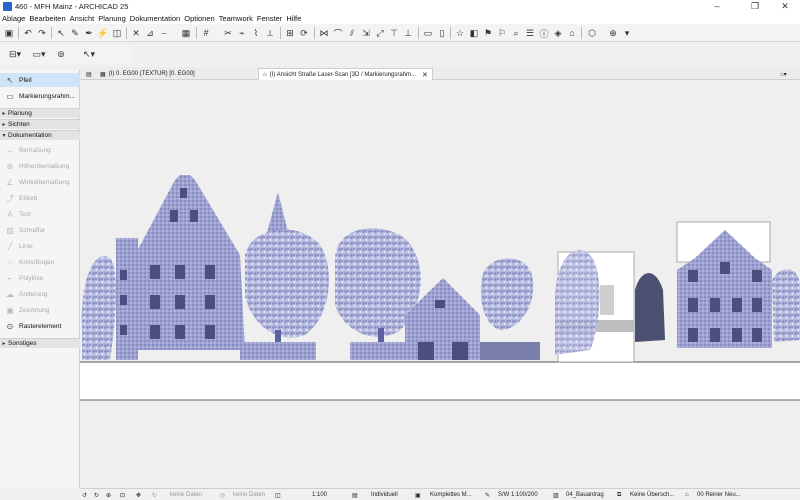  What do you see at coordinates (40, 124) in the screenshot?
I see `section-sichten: ▸ Sichten` at bounding box center [40, 124].